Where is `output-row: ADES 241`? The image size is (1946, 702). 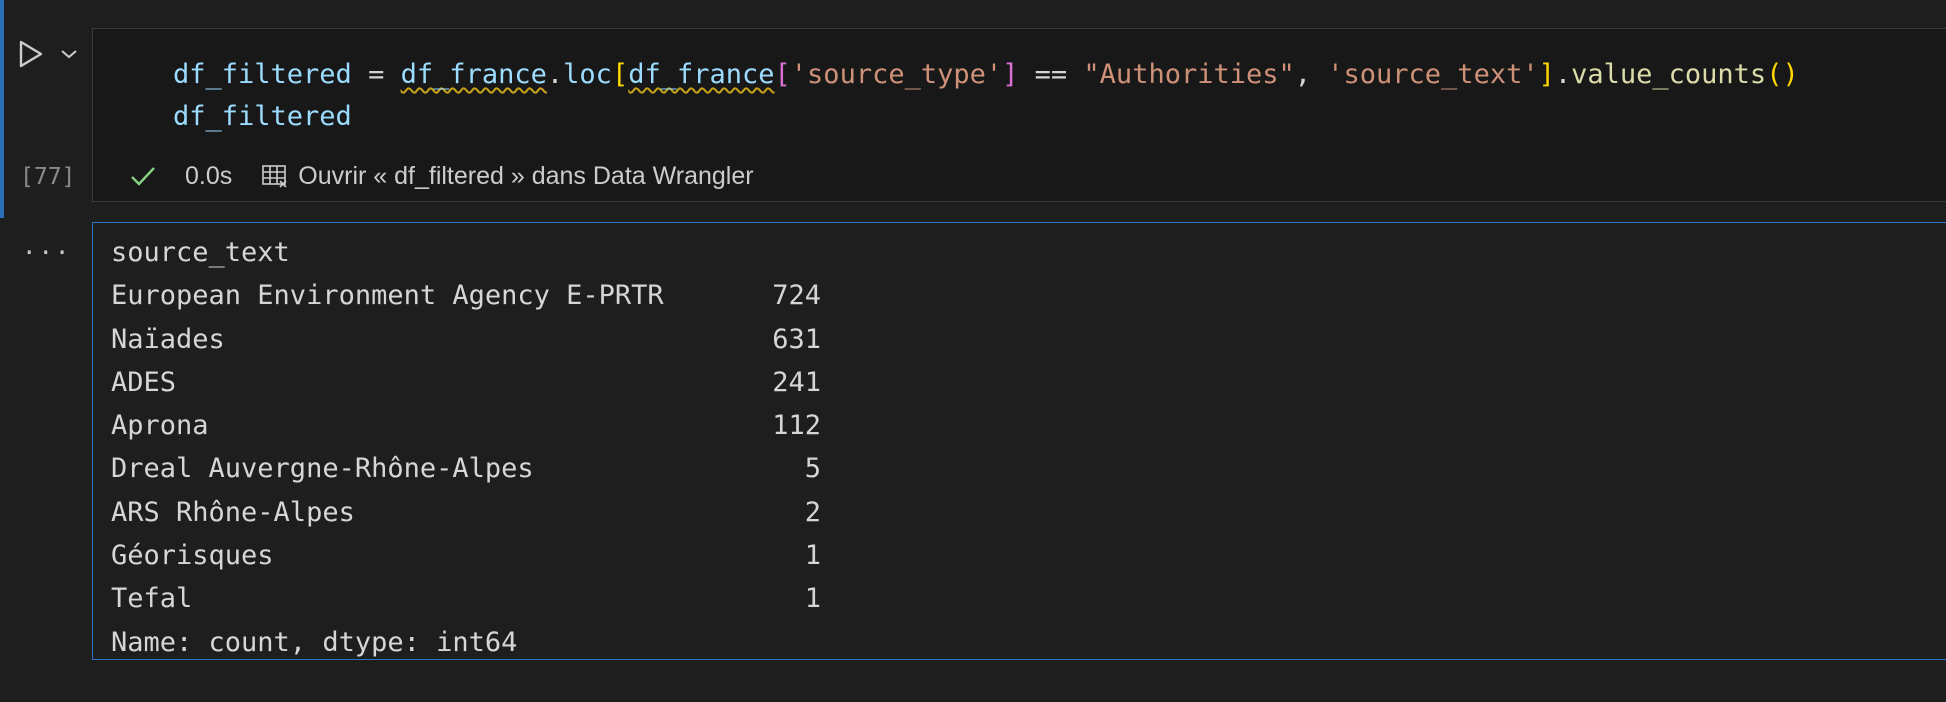
output-row: ADES 241 is located at coordinates (466, 382).